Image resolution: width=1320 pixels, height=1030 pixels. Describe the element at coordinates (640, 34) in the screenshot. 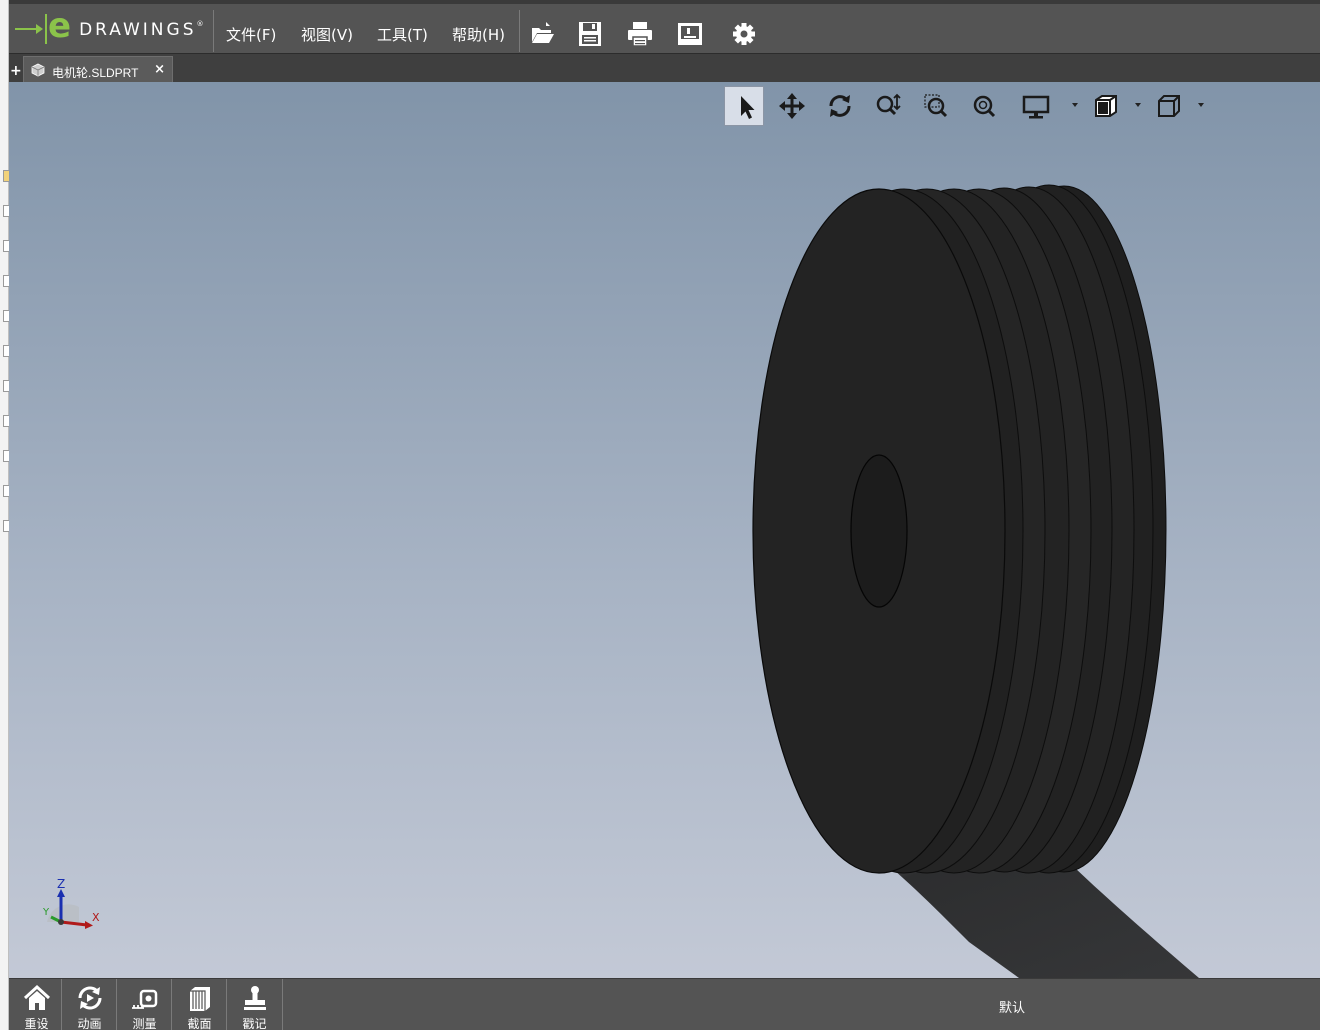

I see `print-icon` at that location.